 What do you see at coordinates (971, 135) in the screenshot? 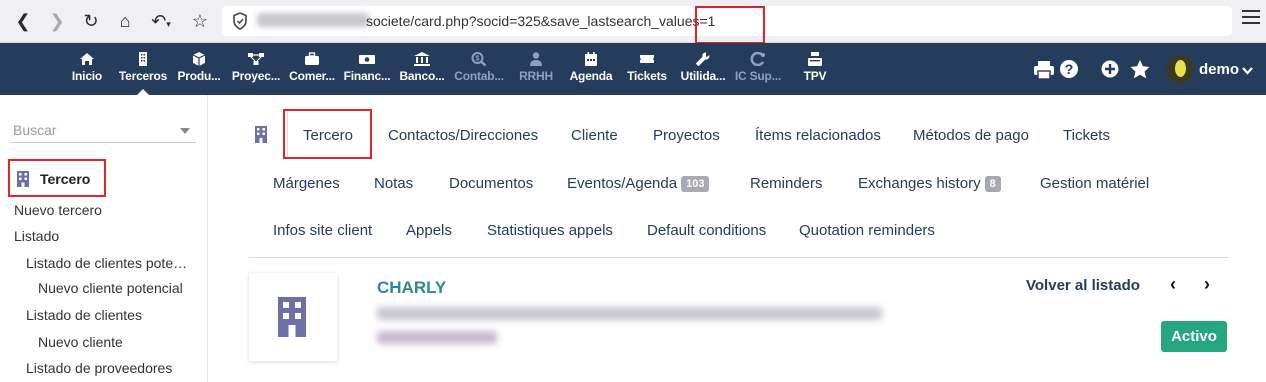
I see `tab-metodos-pago: Métodos de pago` at bounding box center [971, 135].